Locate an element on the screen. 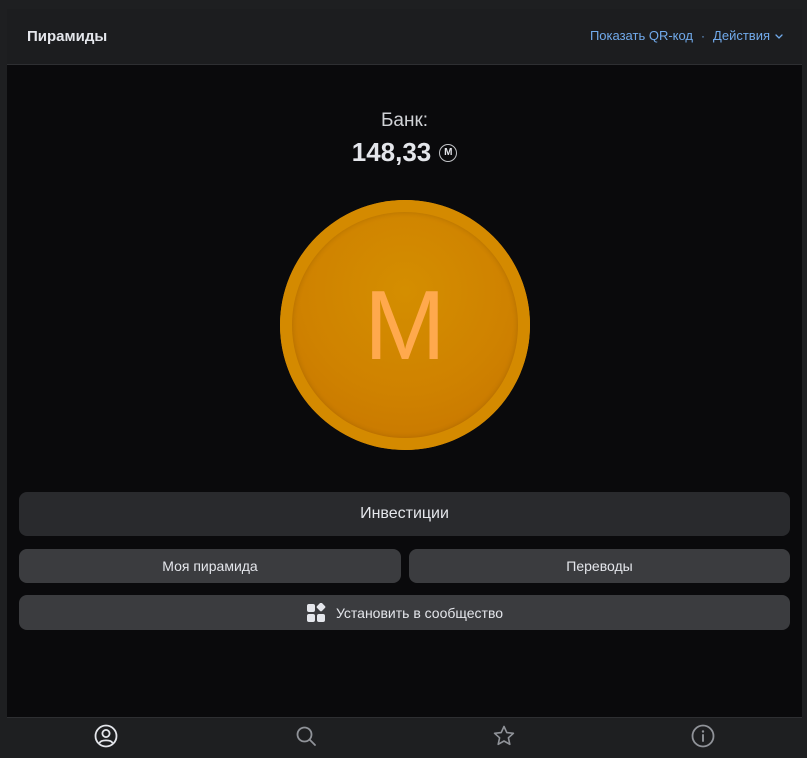 This screenshot has width=807, height=758. header-actions: Показать QR-код · Действия is located at coordinates (687, 35).